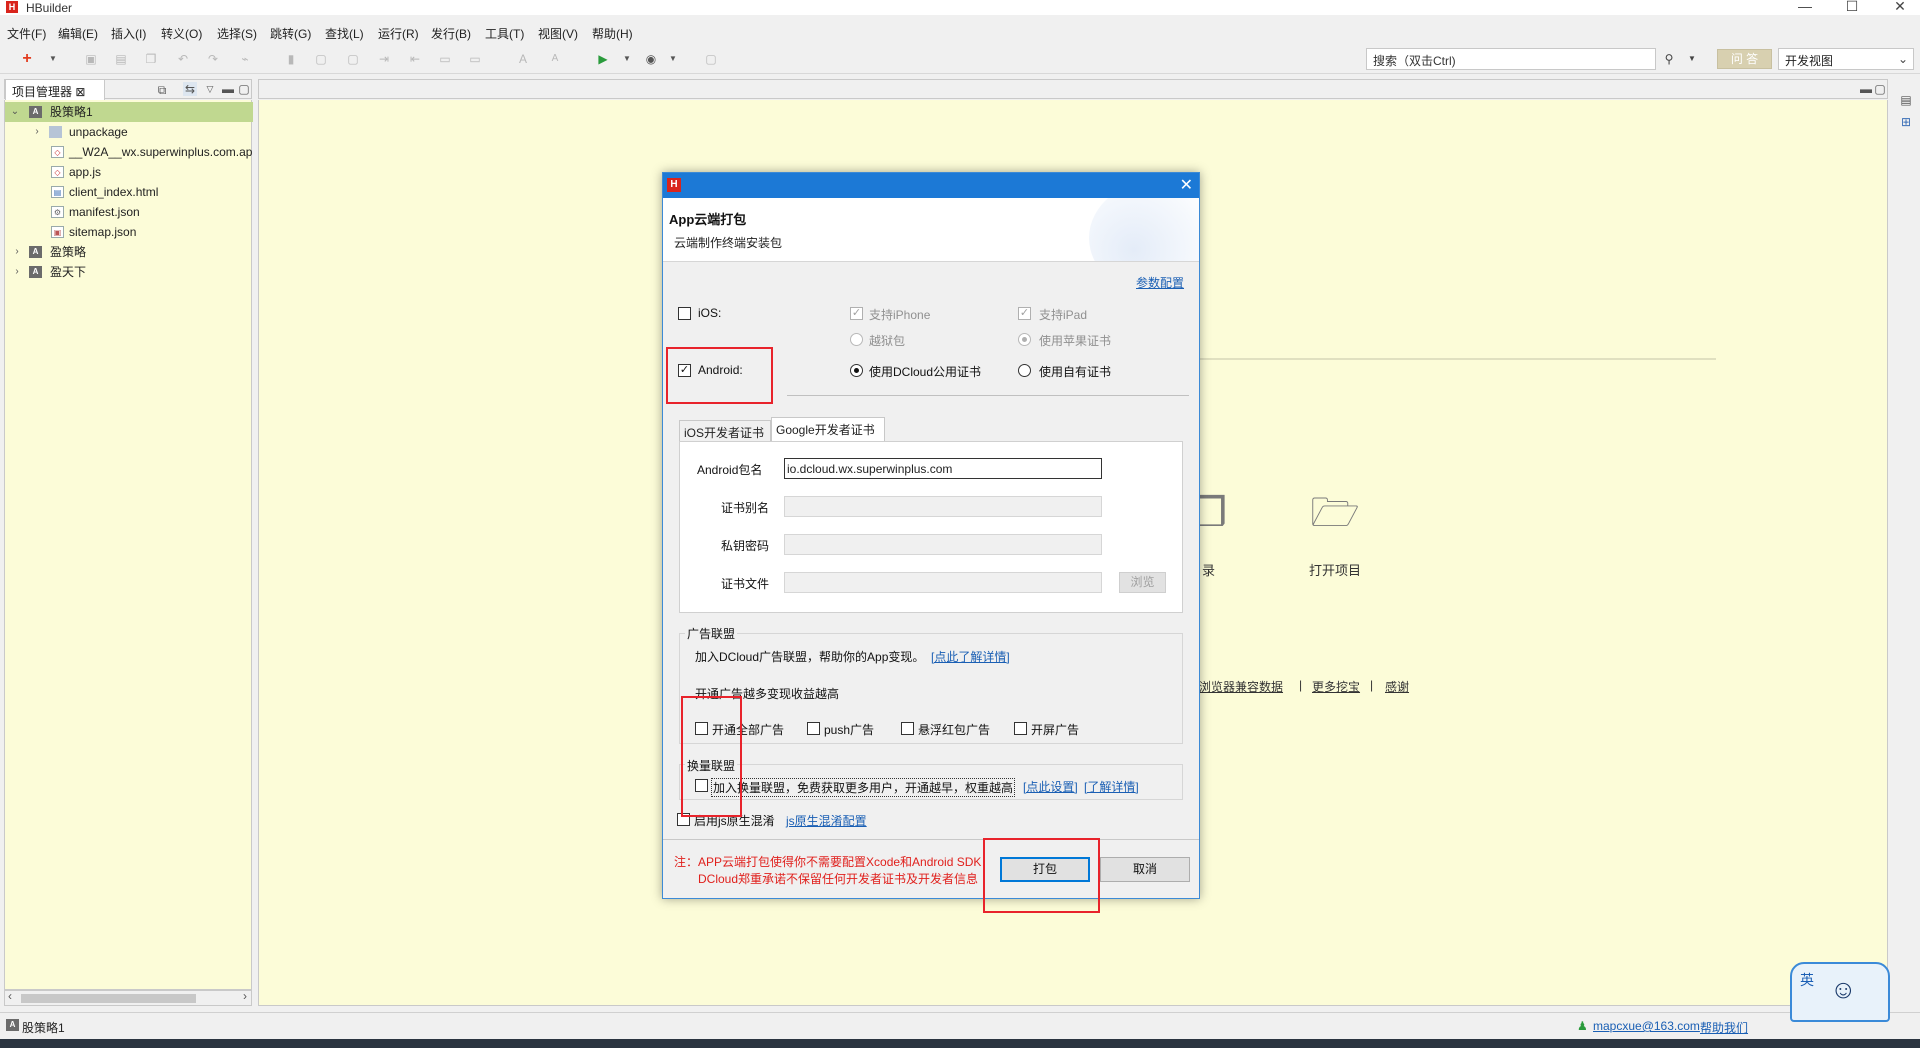 The image size is (1920, 1048). Describe the element at coordinates (162, 90) in the screenshot. I see `collapse-all-icon: ⧉` at that location.